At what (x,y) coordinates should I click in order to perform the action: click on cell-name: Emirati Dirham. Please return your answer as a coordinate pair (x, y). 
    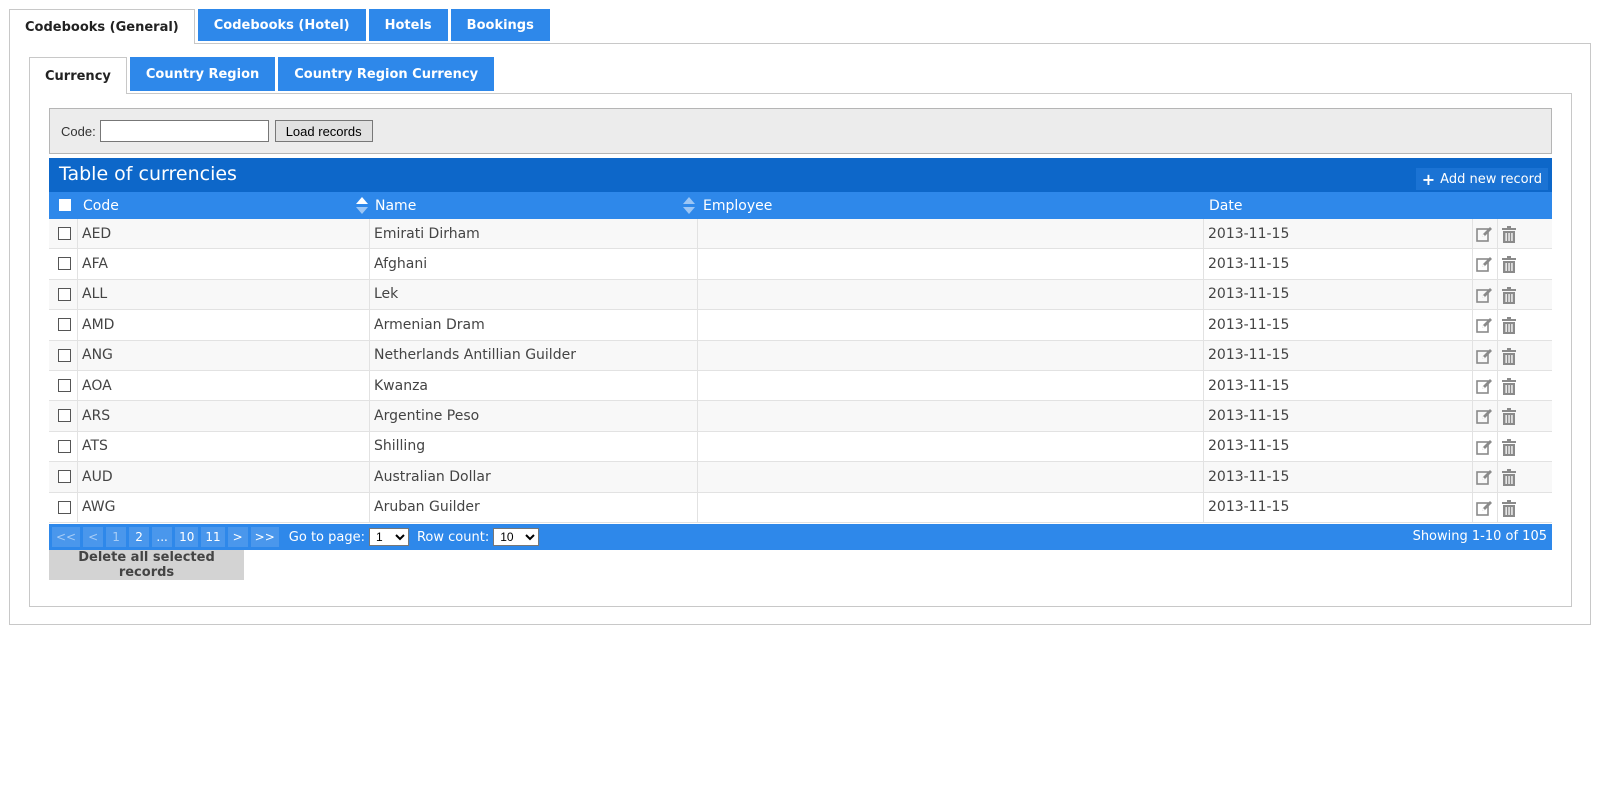
    Looking at the image, I should click on (427, 233).